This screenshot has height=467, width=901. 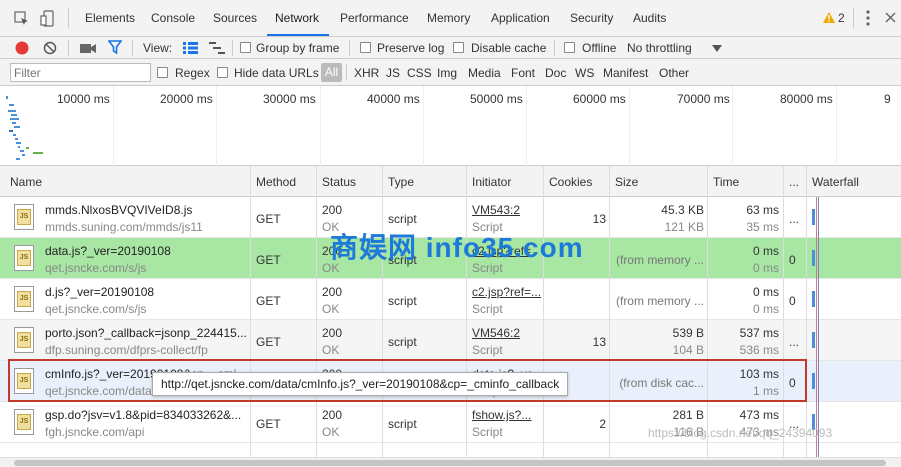 I want to click on offline-checkbox, so click(x=569, y=47).